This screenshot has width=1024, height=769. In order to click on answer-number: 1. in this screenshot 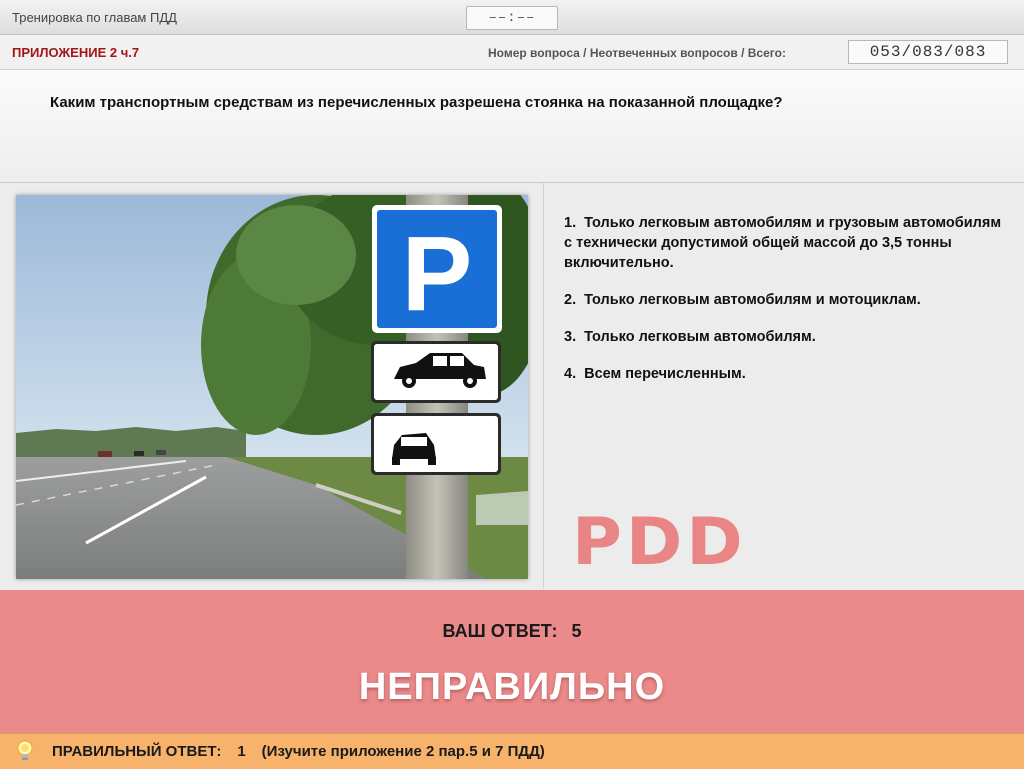, I will do `click(570, 223)`.